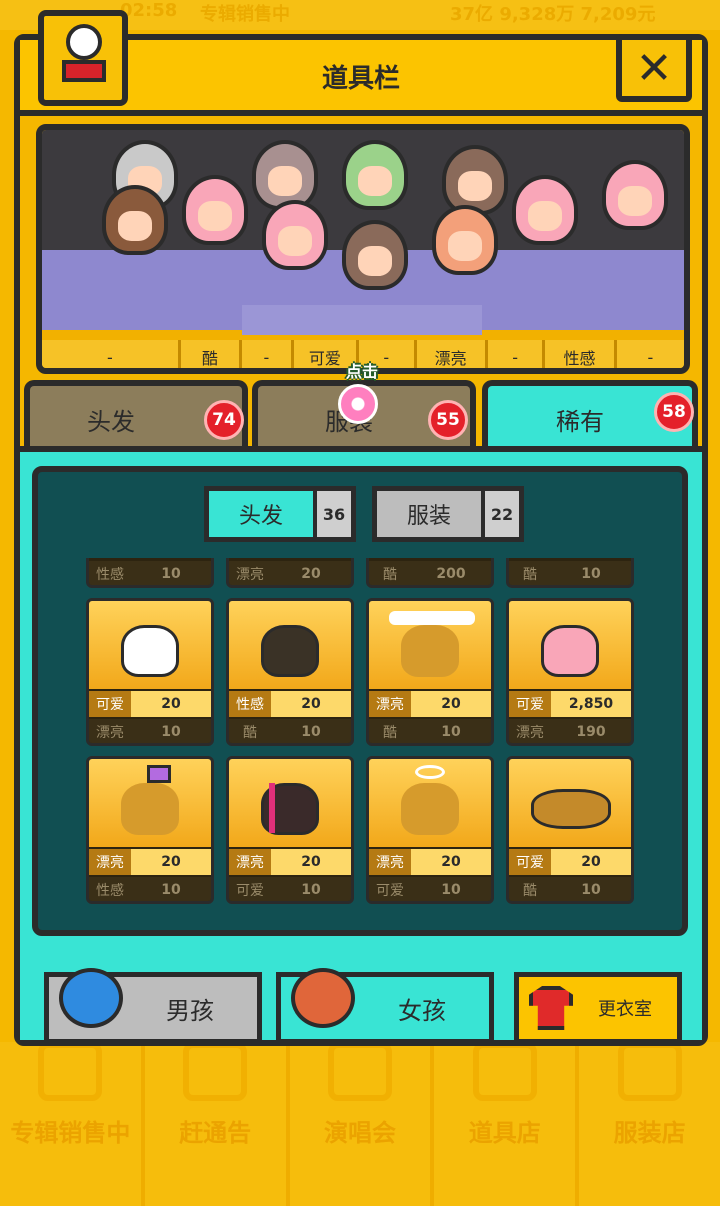 This screenshot has width=720, height=1206. What do you see at coordinates (429, 514) in the screenshot?
I see `subtab-label: 服装` at bounding box center [429, 514].